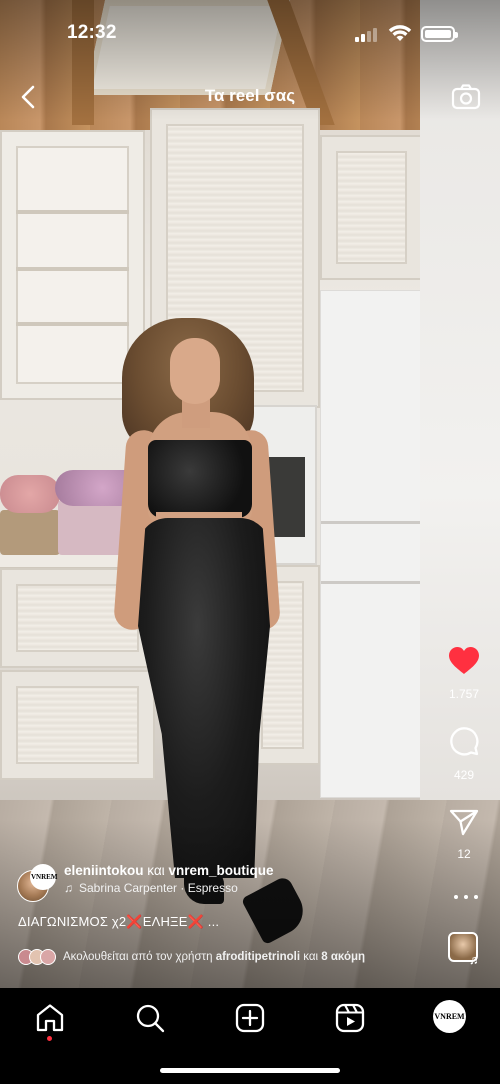 The image size is (500, 1084). I want to click on author-username: eleniintokou, so click(104, 870).